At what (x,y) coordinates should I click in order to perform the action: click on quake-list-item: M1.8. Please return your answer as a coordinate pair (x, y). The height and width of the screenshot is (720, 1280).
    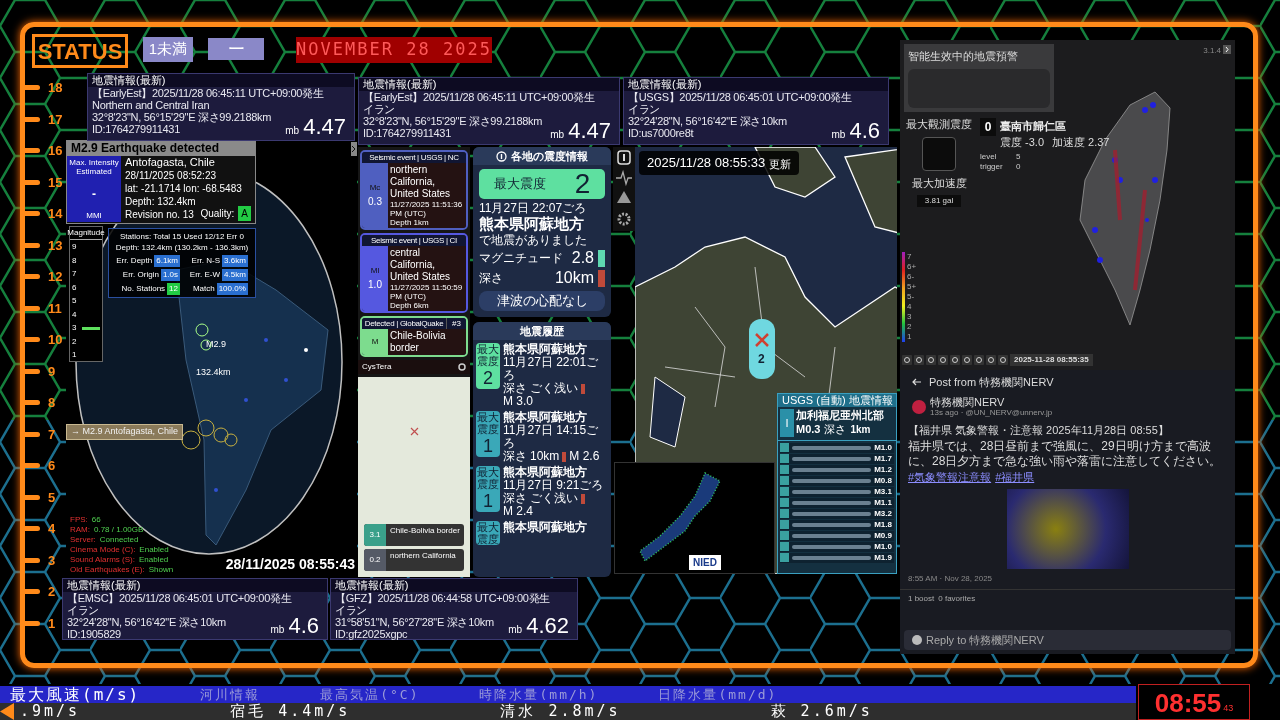
    Looking at the image, I should click on (837, 524).